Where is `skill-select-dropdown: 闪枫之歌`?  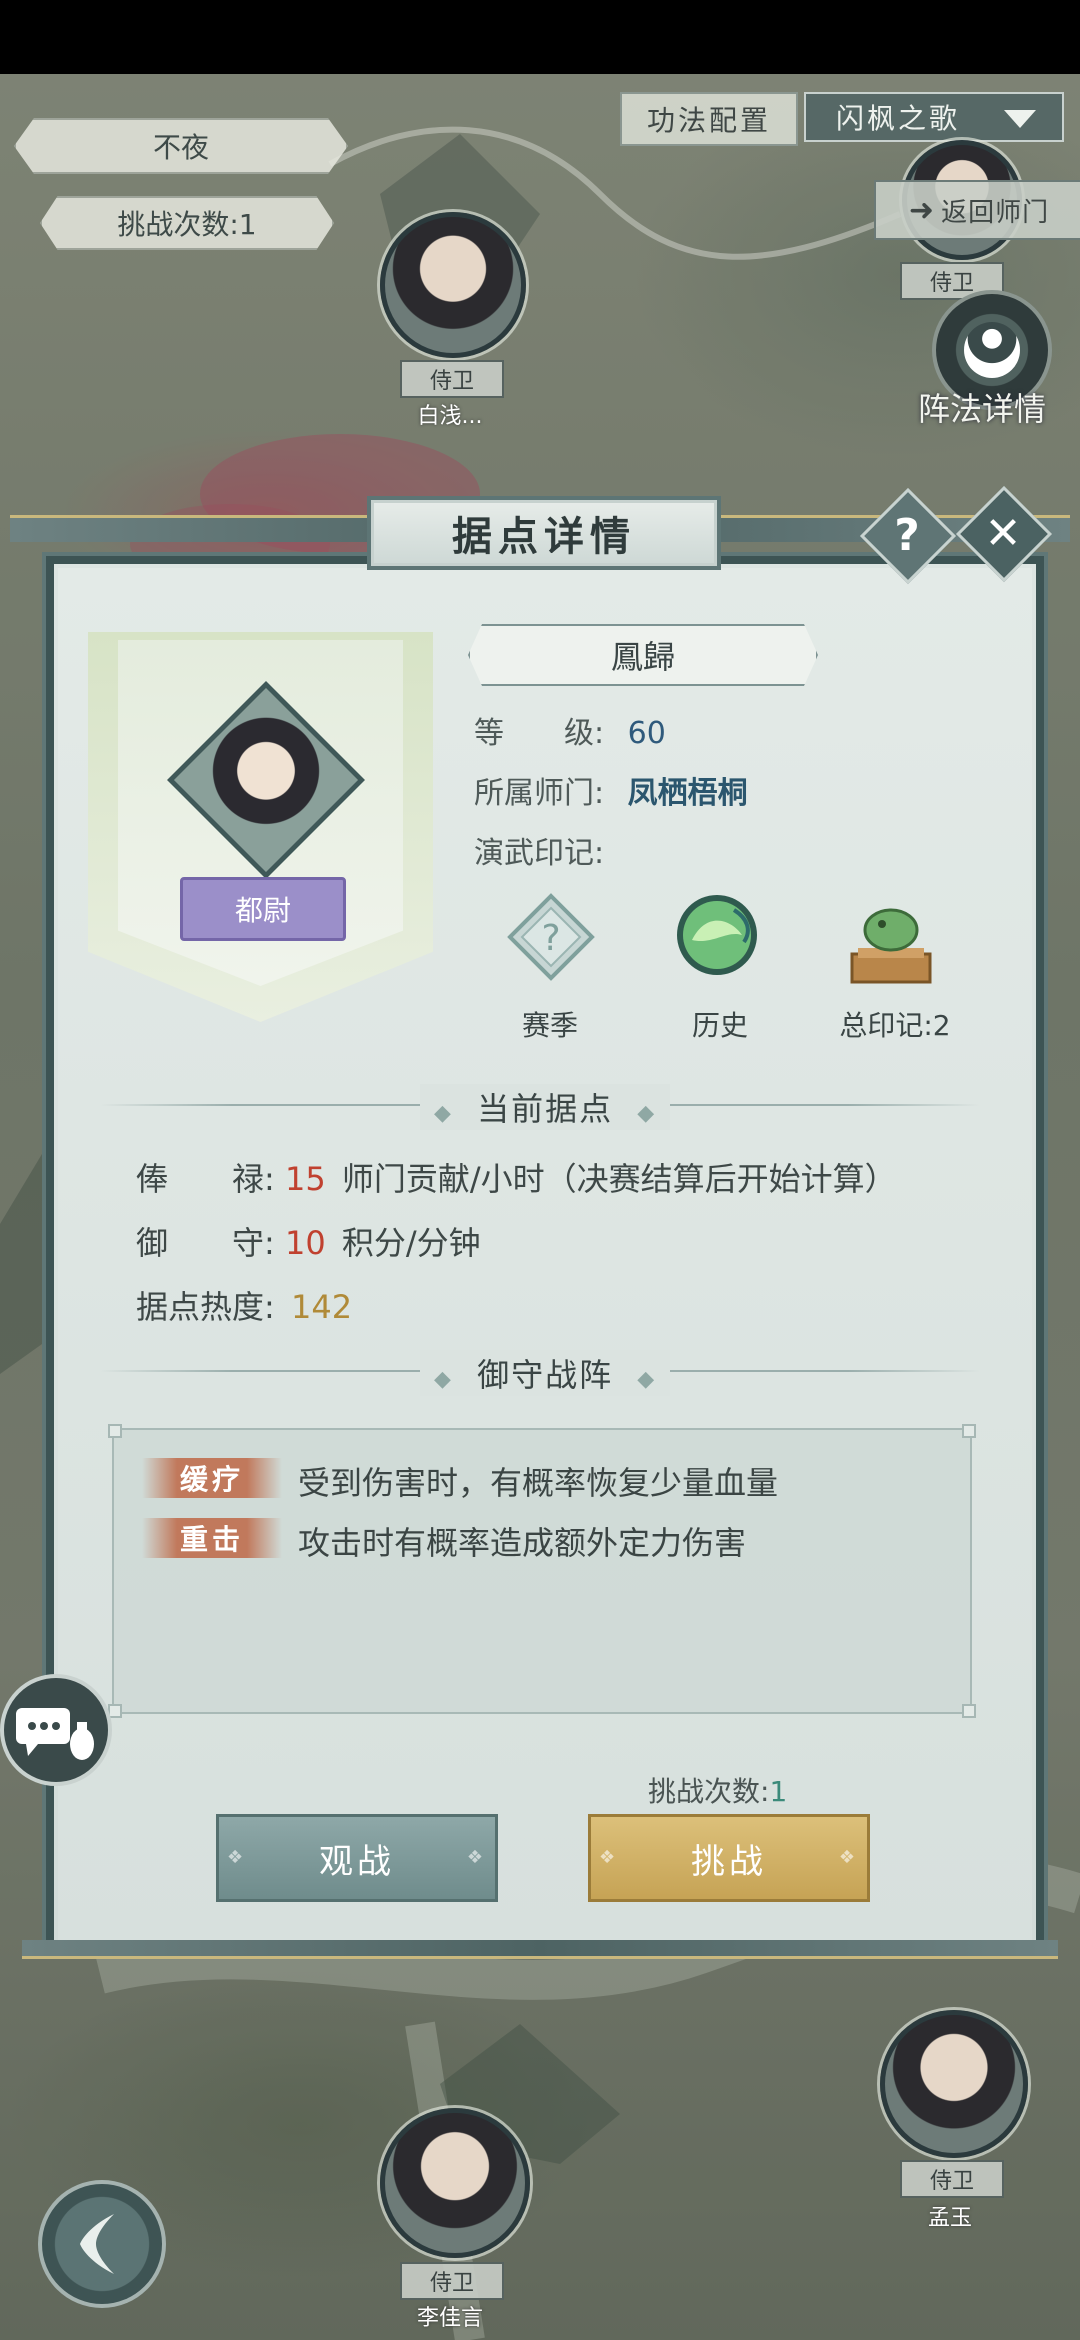
skill-select-dropdown: 闪枫之歌 is located at coordinates (934, 117).